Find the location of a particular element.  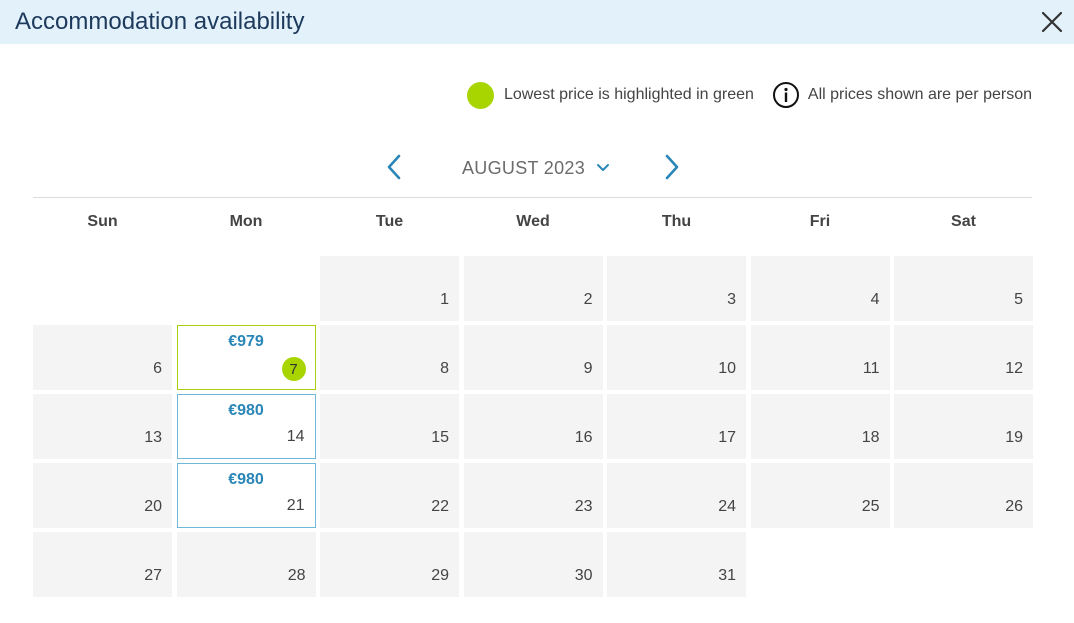

day-cell: 11 is located at coordinates (820, 357).